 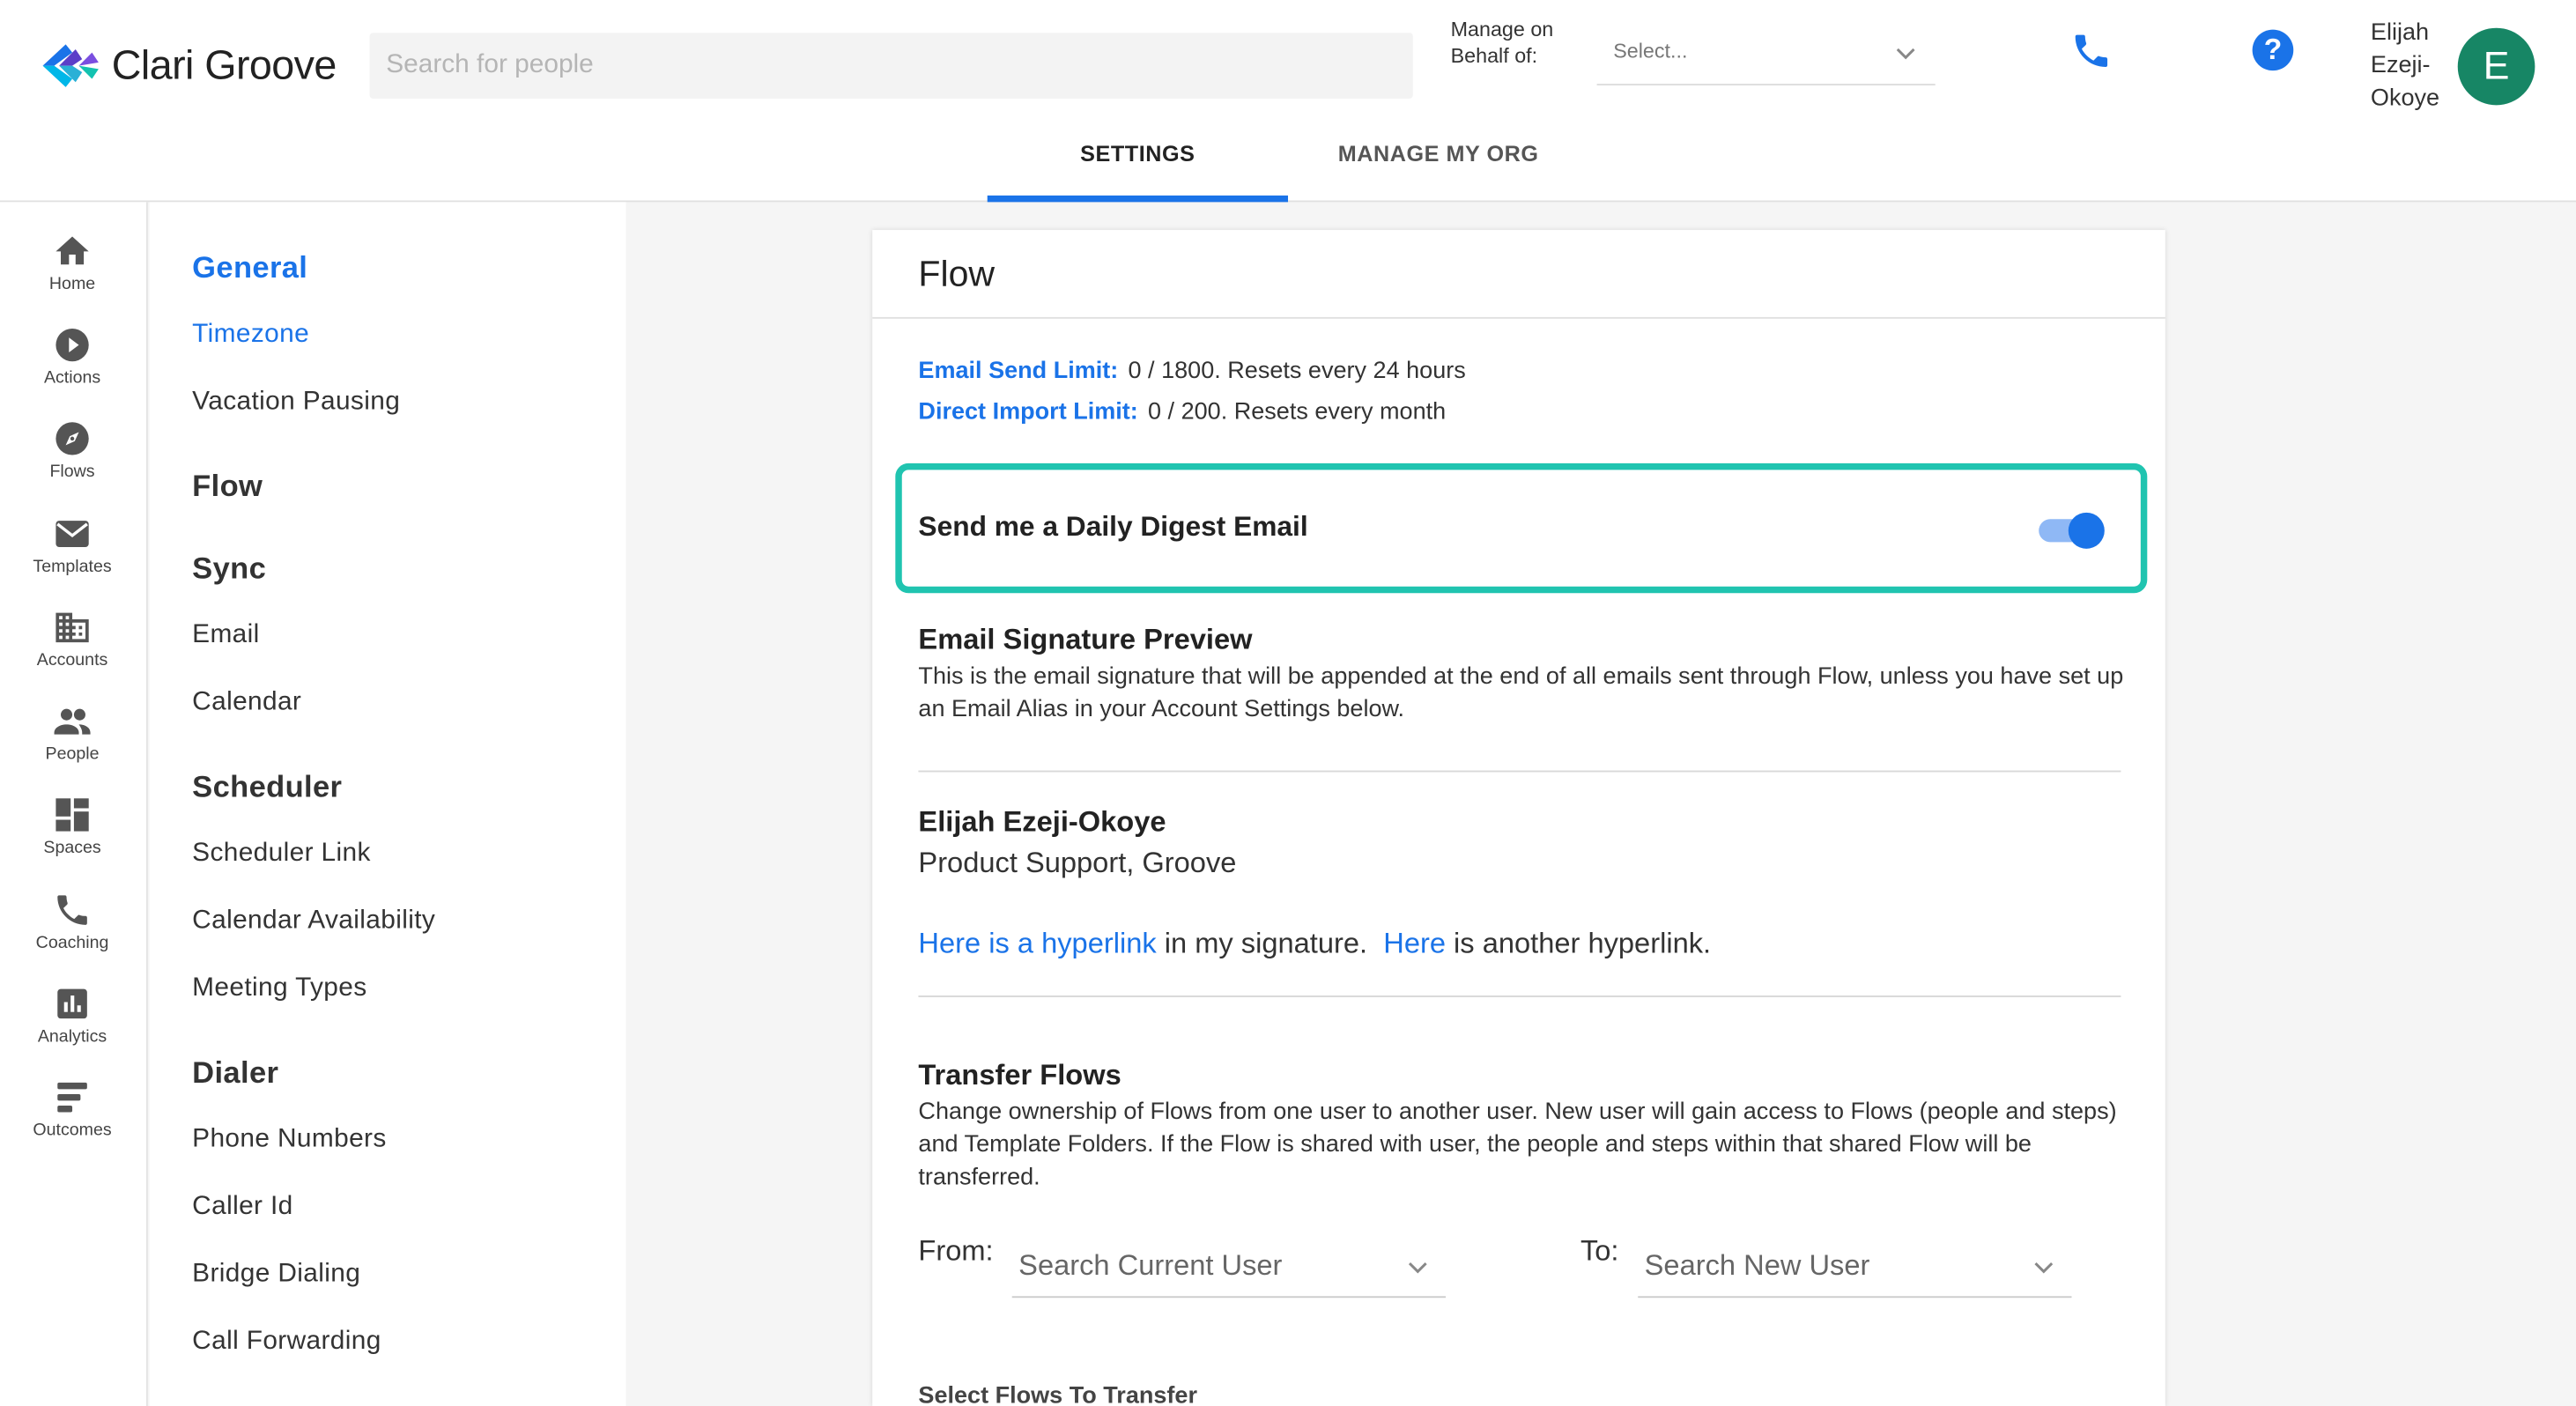 What do you see at coordinates (188, 66) in the screenshot?
I see `logo: Clari Groove` at bounding box center [188, 66].